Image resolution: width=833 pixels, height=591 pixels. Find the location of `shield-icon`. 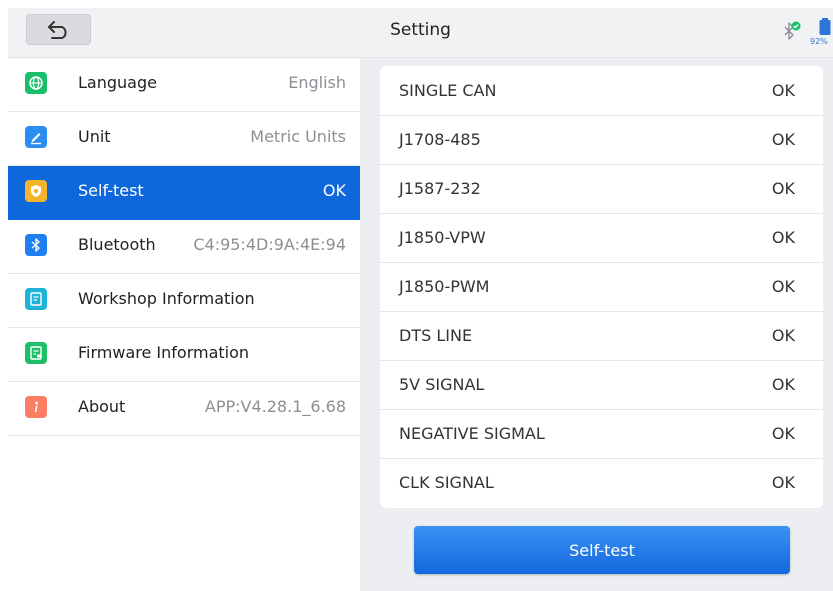

shield-icon is located at coordinates (36, 191).